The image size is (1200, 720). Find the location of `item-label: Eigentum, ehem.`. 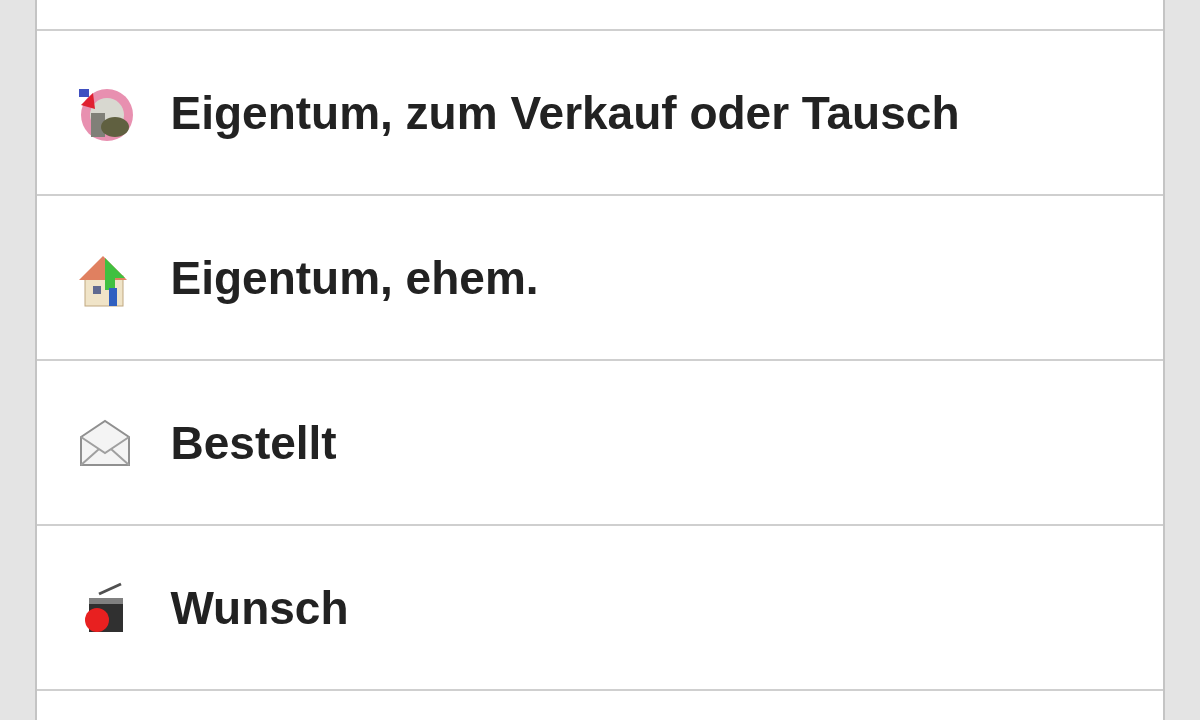

item-label: Eigentum, ehem. is located at coordinates (354, 277).